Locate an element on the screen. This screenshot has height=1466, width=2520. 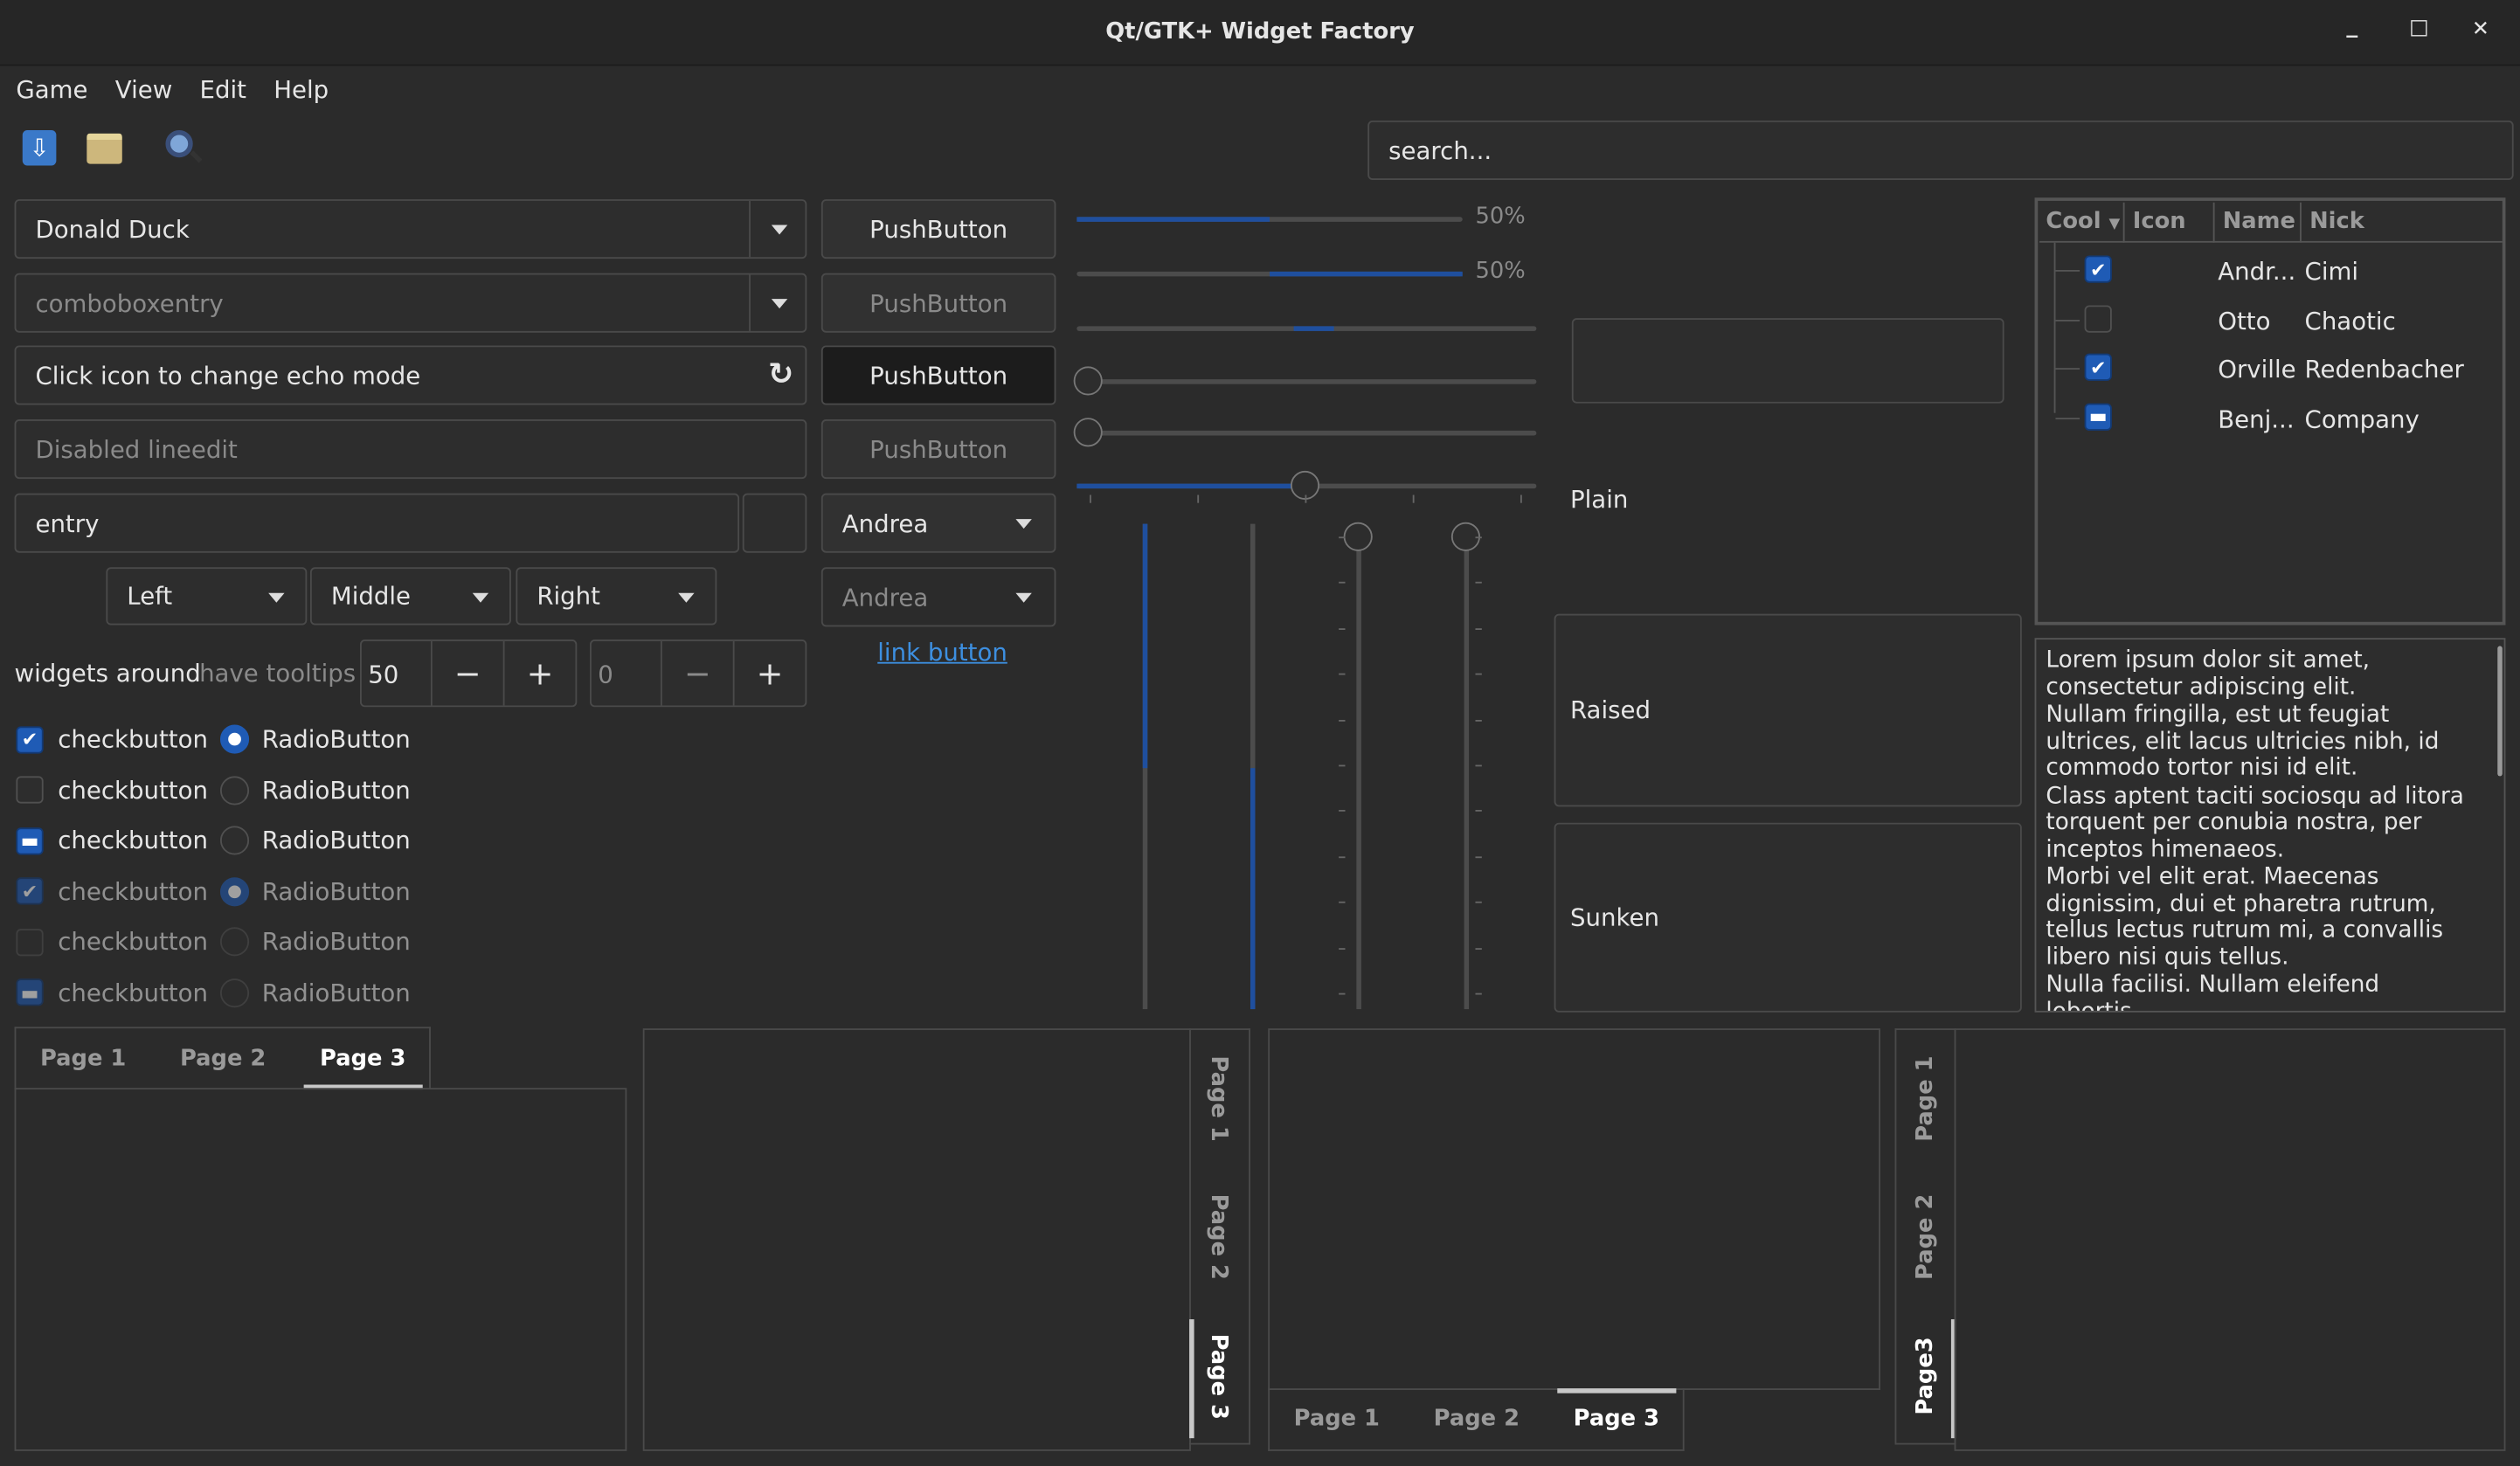
combo-andrea-disabled-value: Andrea is located at coordinates (885, 597).